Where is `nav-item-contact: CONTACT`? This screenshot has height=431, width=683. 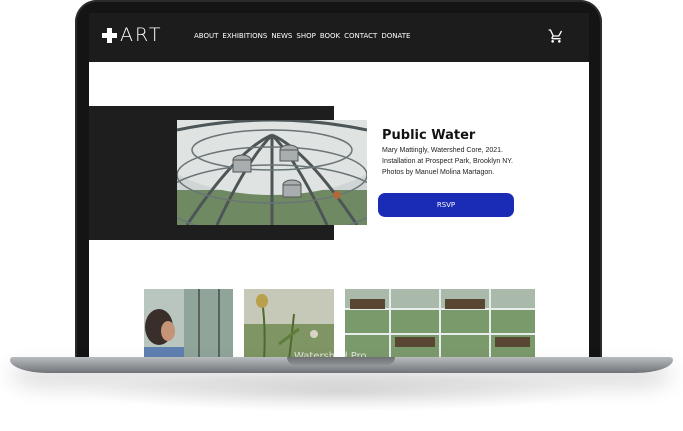
nav-item-contact: CONTACT is located at coordinates (360, 36).